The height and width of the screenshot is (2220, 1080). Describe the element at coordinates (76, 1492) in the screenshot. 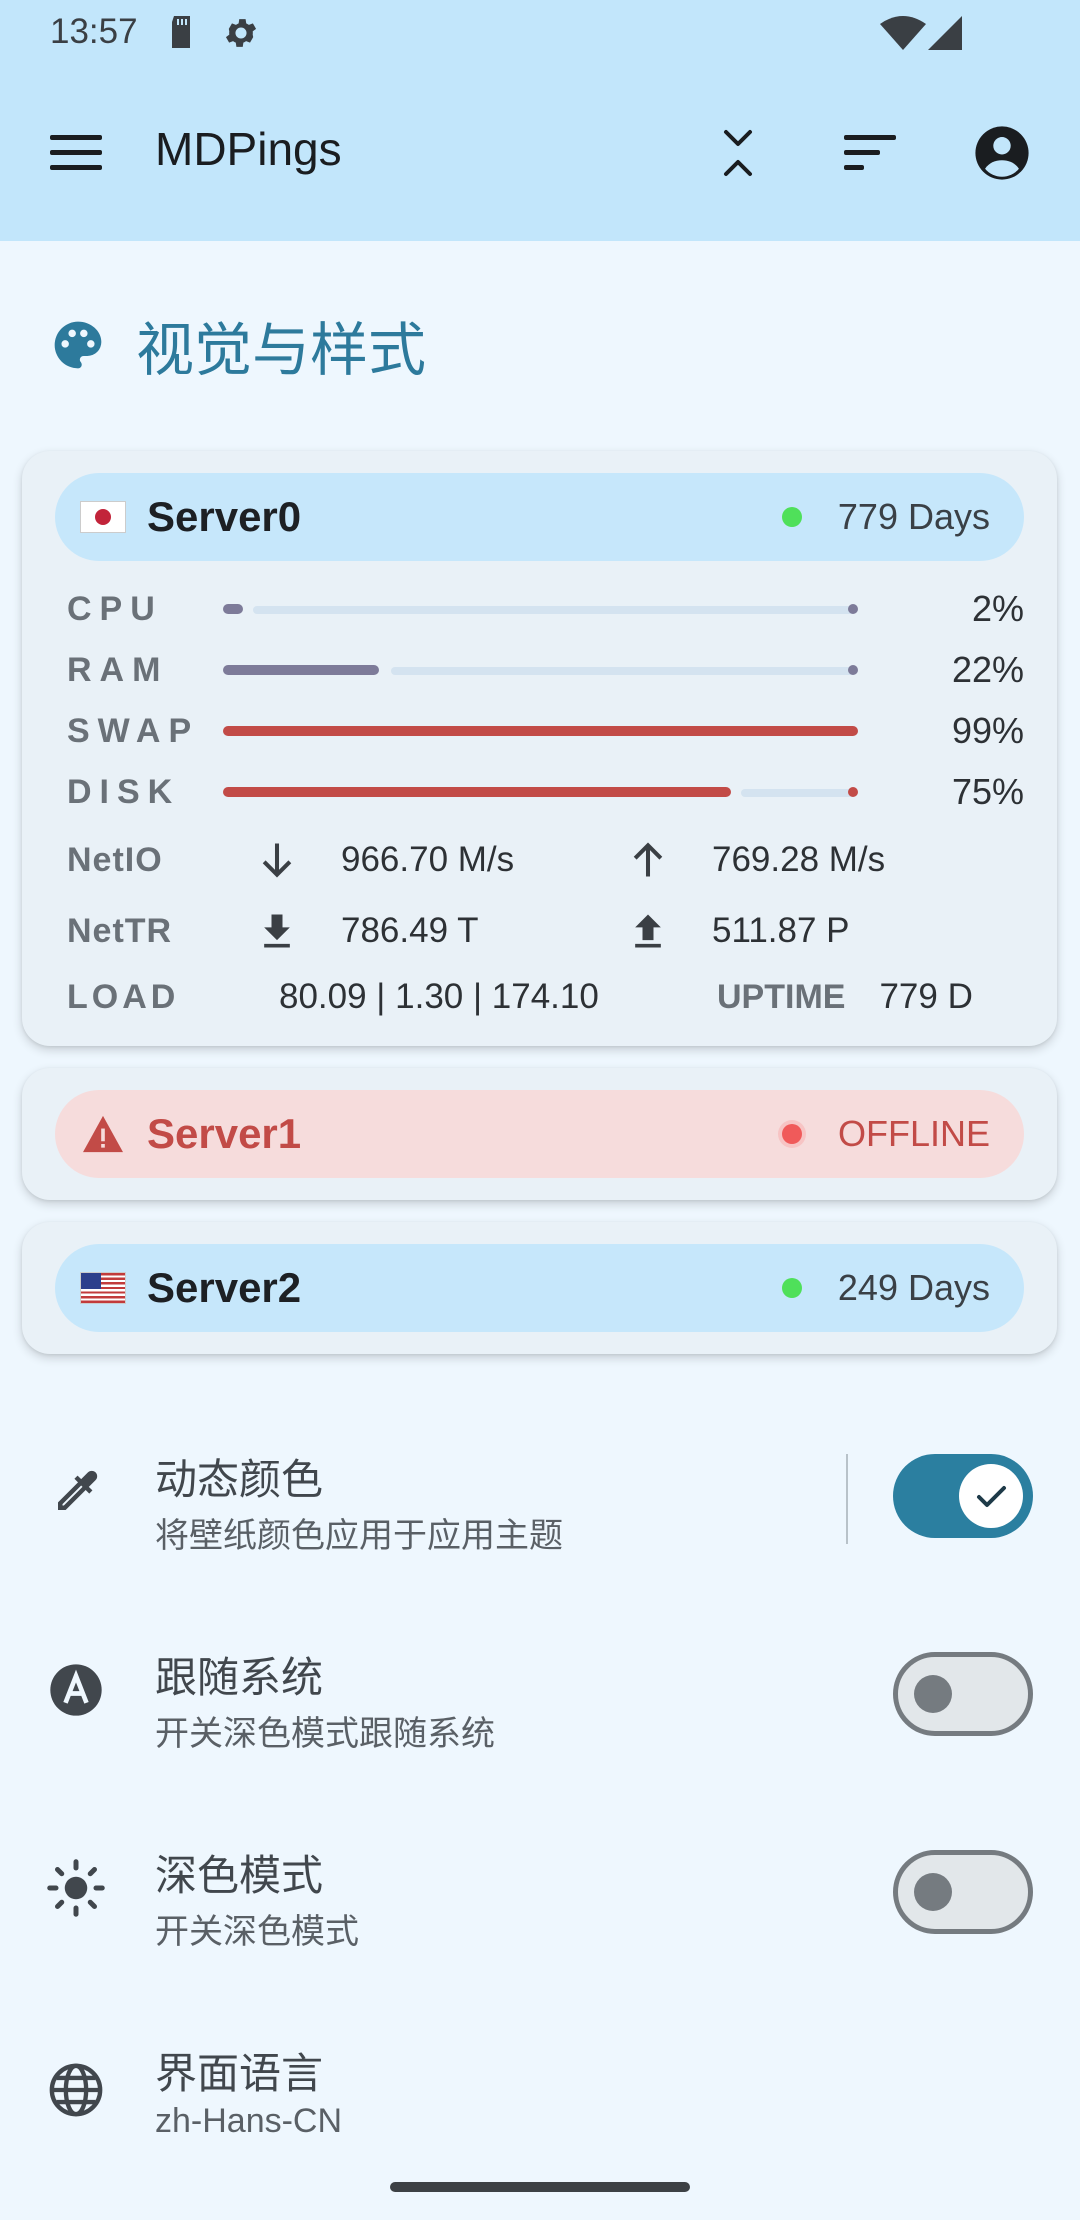

I see `eyedropper-icon` at that location.